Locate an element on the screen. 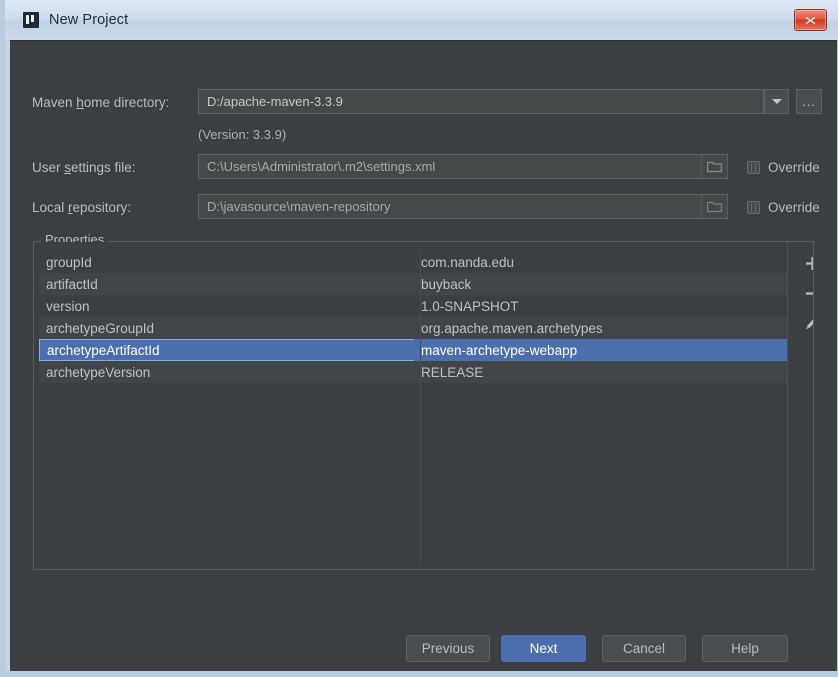 The width and height of the screenshot is (838, 677). chevron-down-icon is located at coordinates (776, 101).